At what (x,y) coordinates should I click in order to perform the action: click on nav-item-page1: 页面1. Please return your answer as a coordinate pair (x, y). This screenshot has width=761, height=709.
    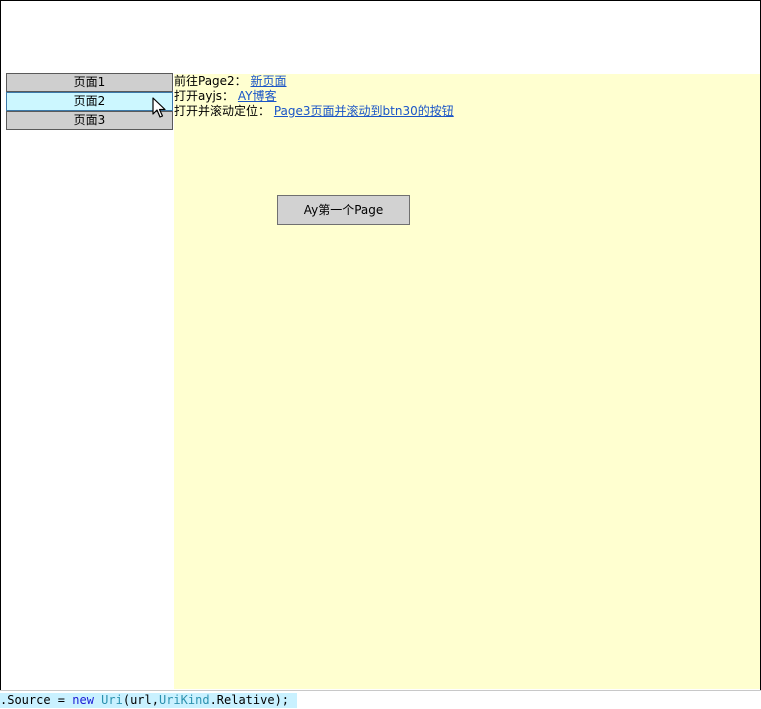
    Looking at the image, I should click on (89, 82).